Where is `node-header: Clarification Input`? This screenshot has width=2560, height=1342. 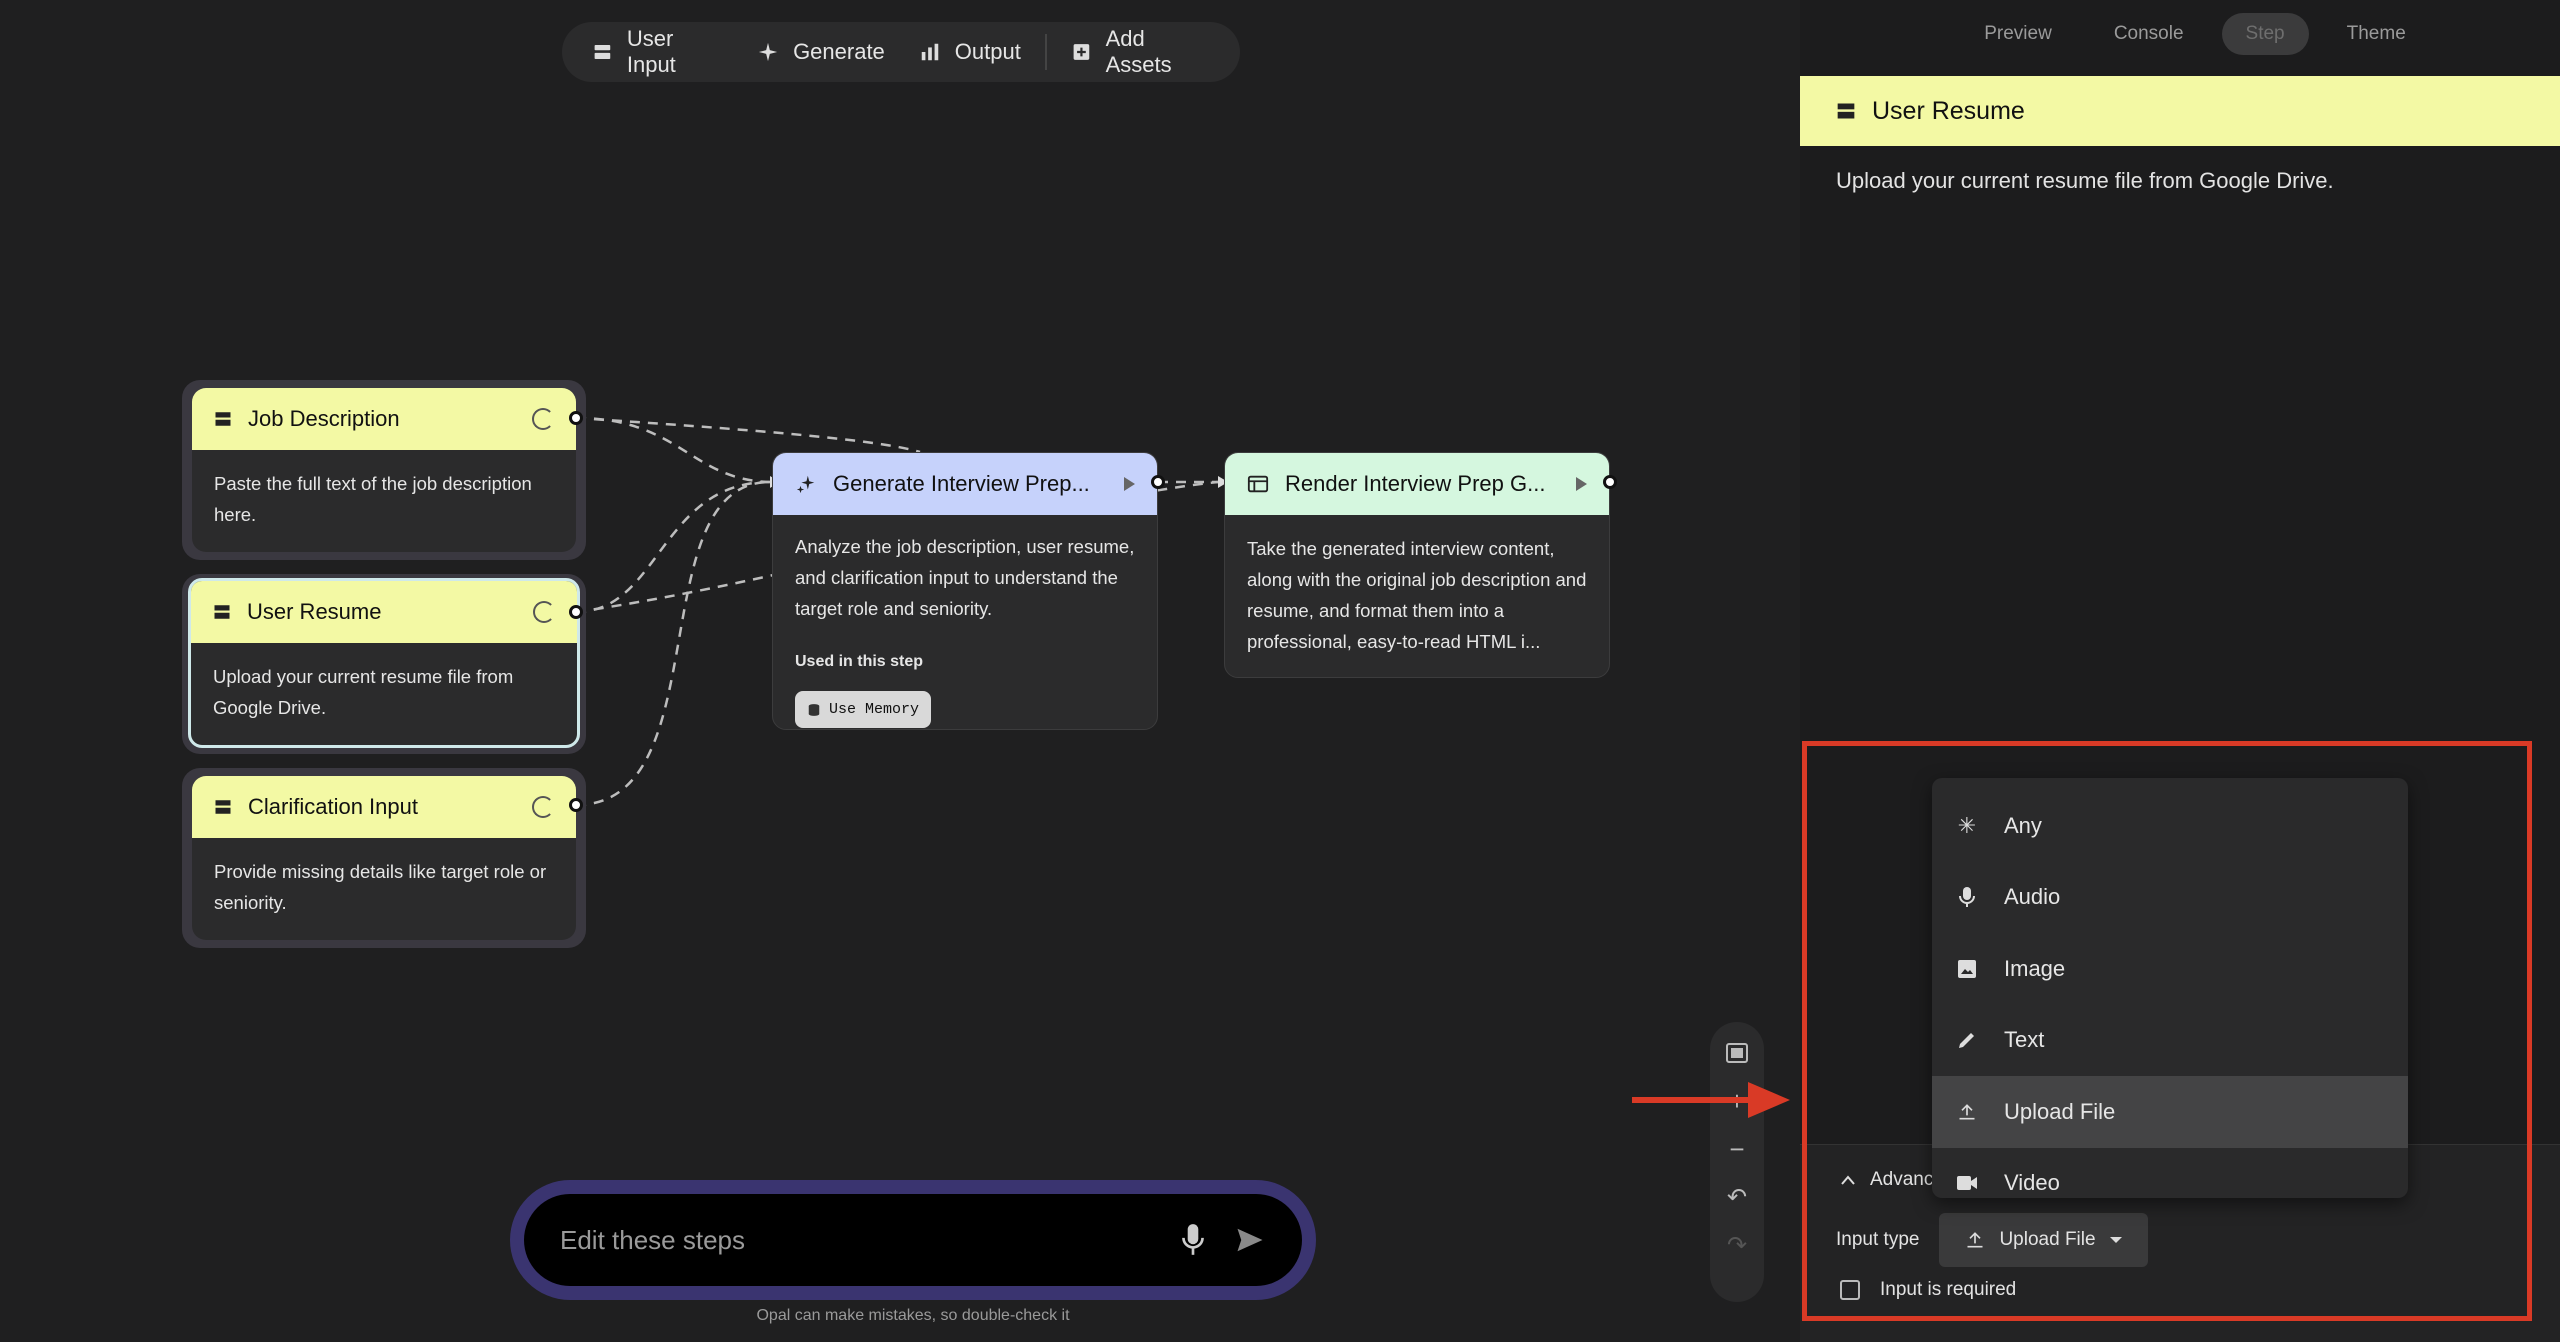
node-header: Clarification Input is located at coordinates (384, 807).